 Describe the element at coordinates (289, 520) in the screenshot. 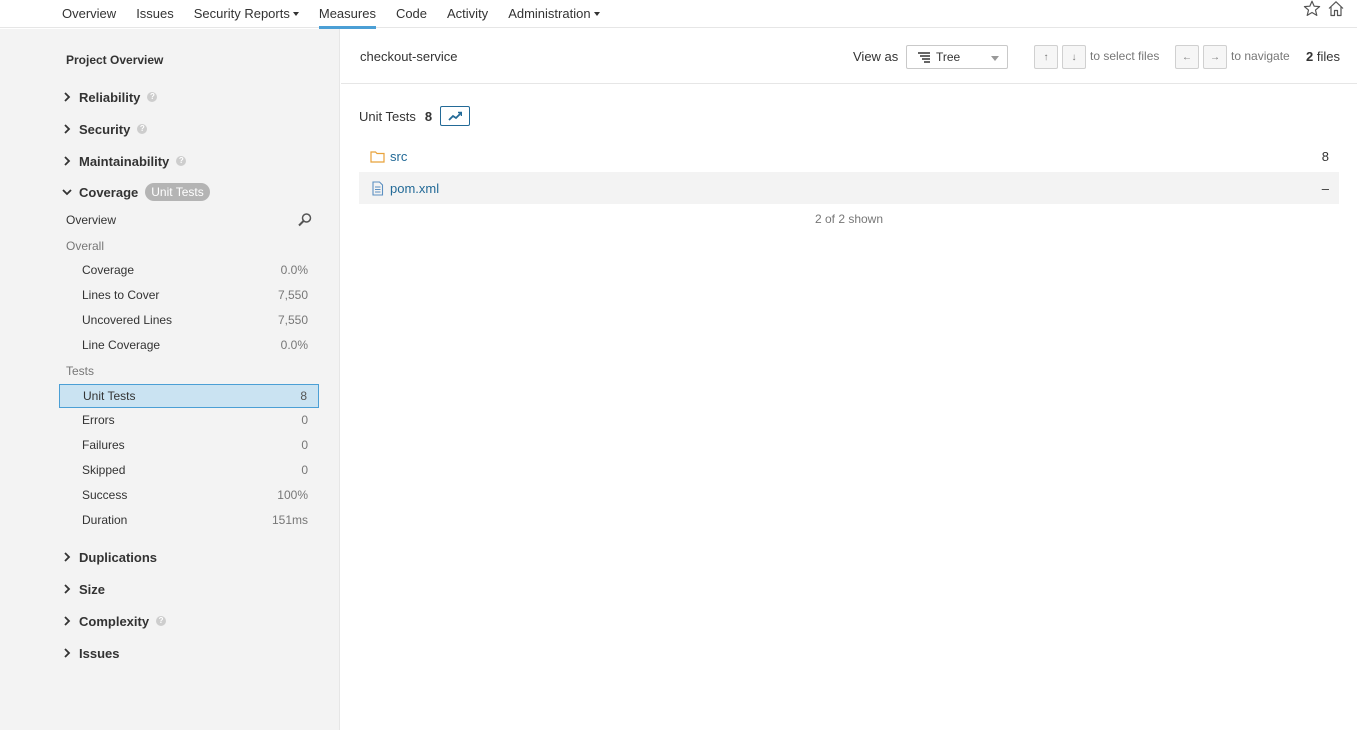

I see `measure-value: 151ms` at that location.